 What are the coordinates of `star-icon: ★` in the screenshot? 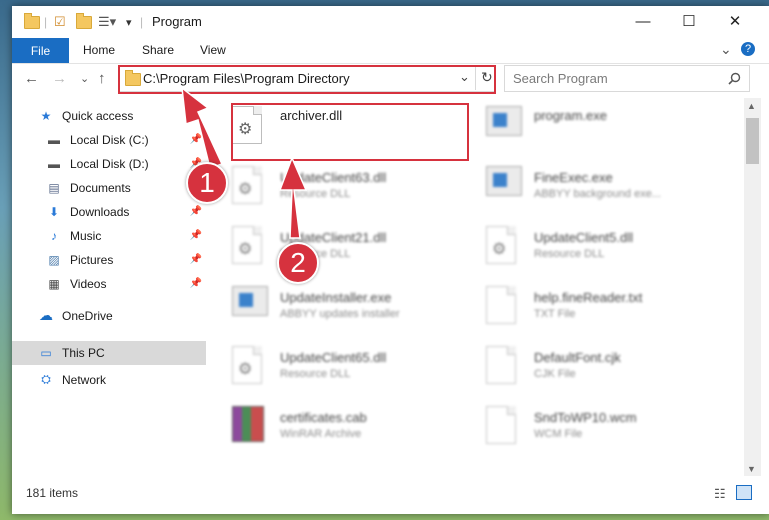 It's located at (46, 115).